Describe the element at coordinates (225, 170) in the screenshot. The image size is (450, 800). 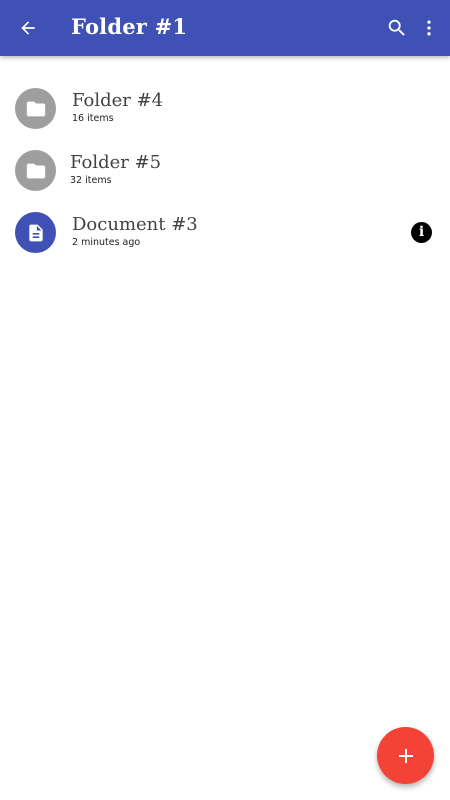
I see `list-item-folder-5: Folder #5 32 items` at that location.